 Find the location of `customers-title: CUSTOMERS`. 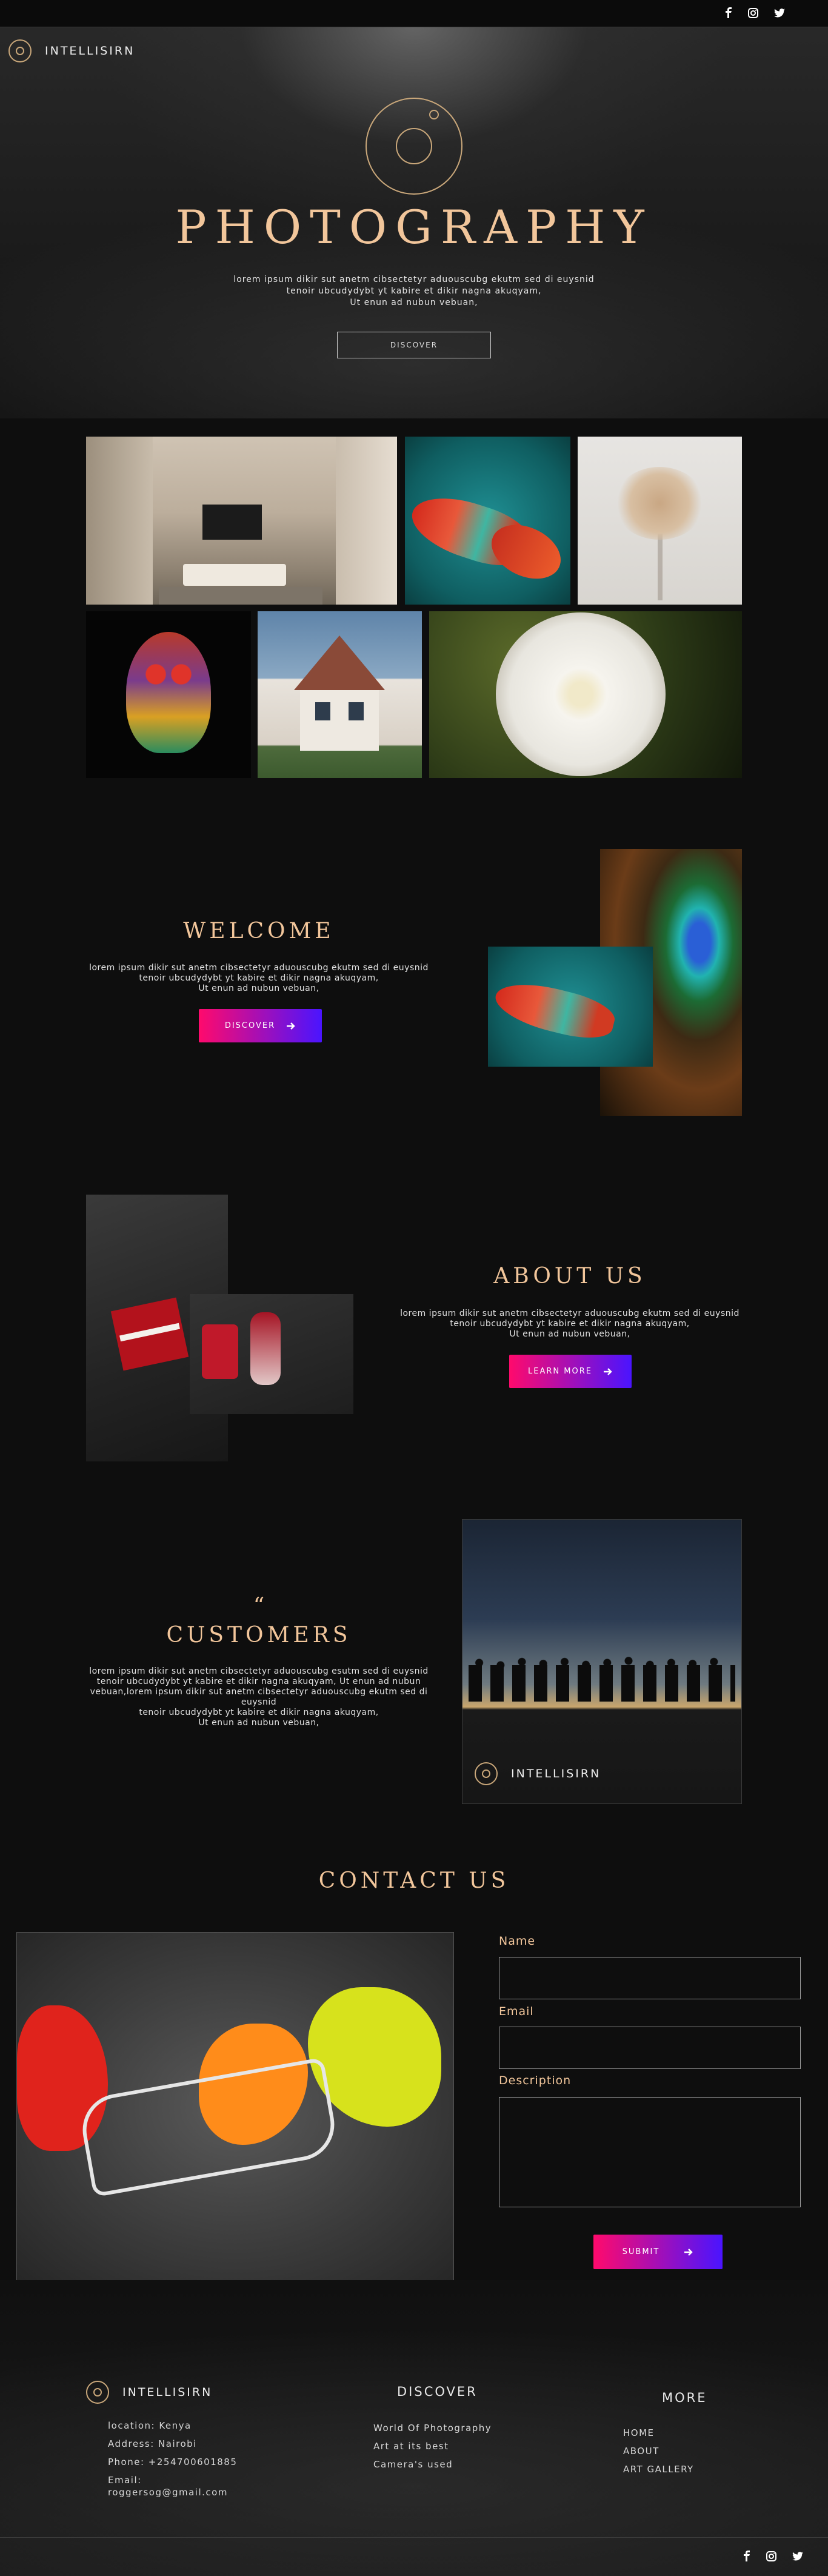

customers-title: CUSTOMERS is located at coordinates (259, 1635).